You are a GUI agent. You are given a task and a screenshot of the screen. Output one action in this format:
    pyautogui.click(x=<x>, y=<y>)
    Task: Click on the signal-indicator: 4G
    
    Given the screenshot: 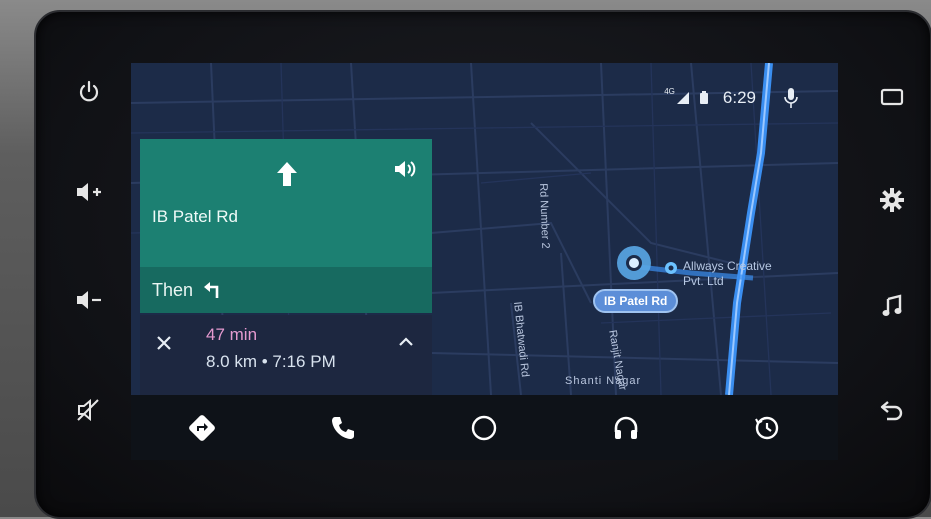 What is the action you would take?
    pyautogui.click(x=676, y=95)
    